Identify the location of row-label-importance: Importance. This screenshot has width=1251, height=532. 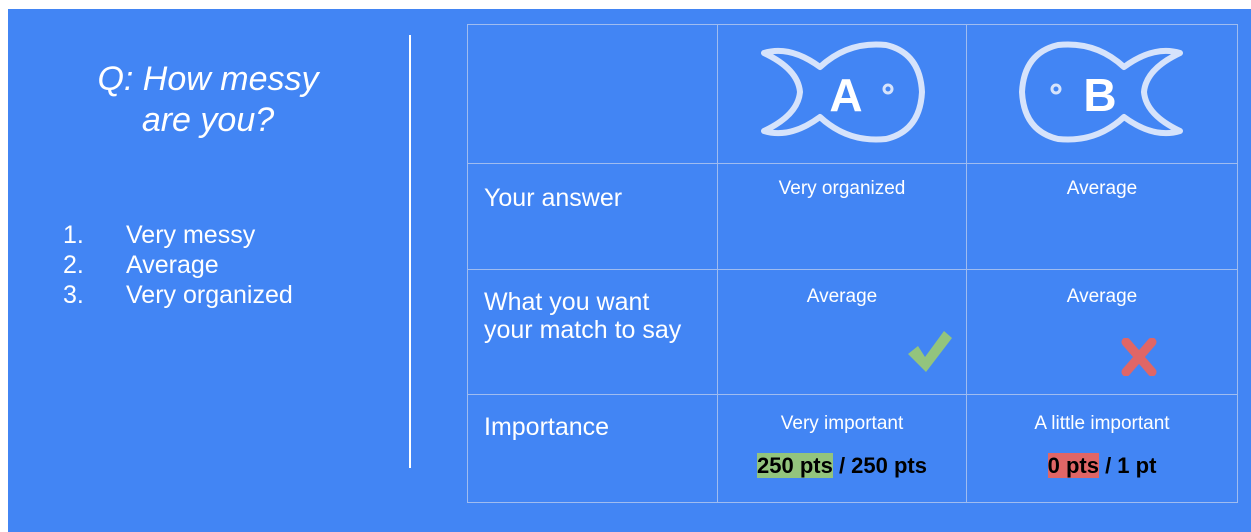
(547, 427).